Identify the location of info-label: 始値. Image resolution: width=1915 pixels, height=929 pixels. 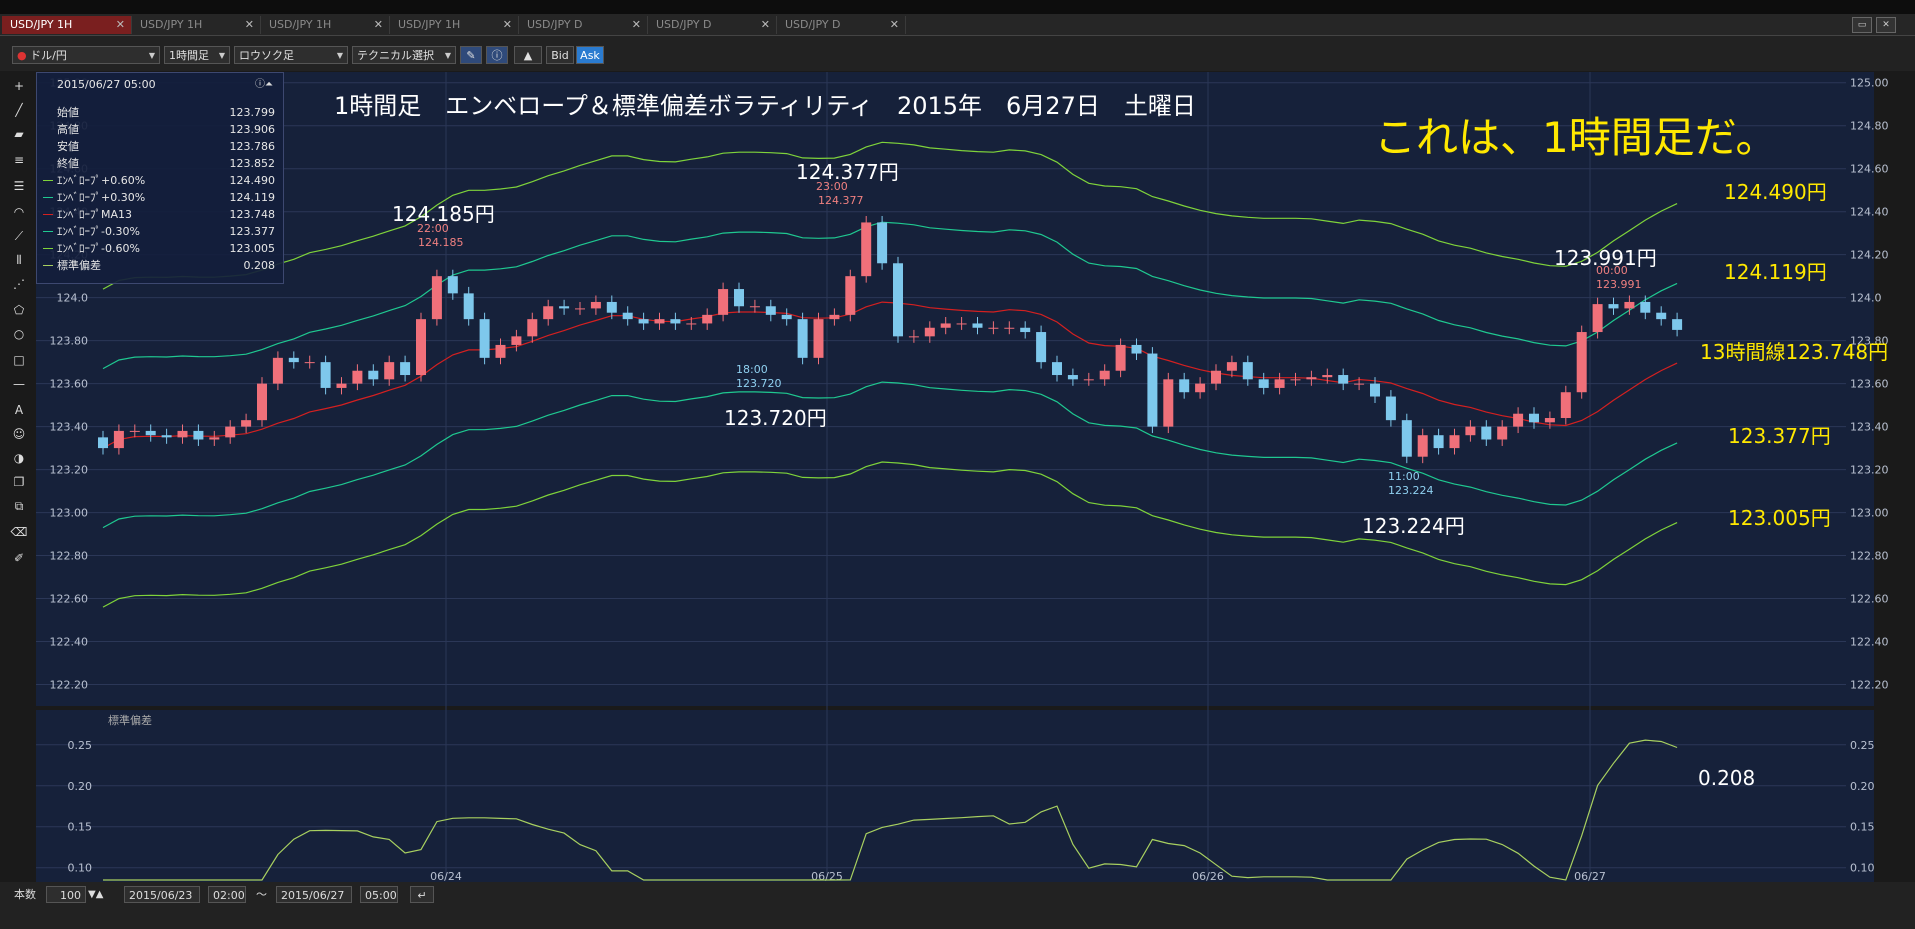
(68, 112).